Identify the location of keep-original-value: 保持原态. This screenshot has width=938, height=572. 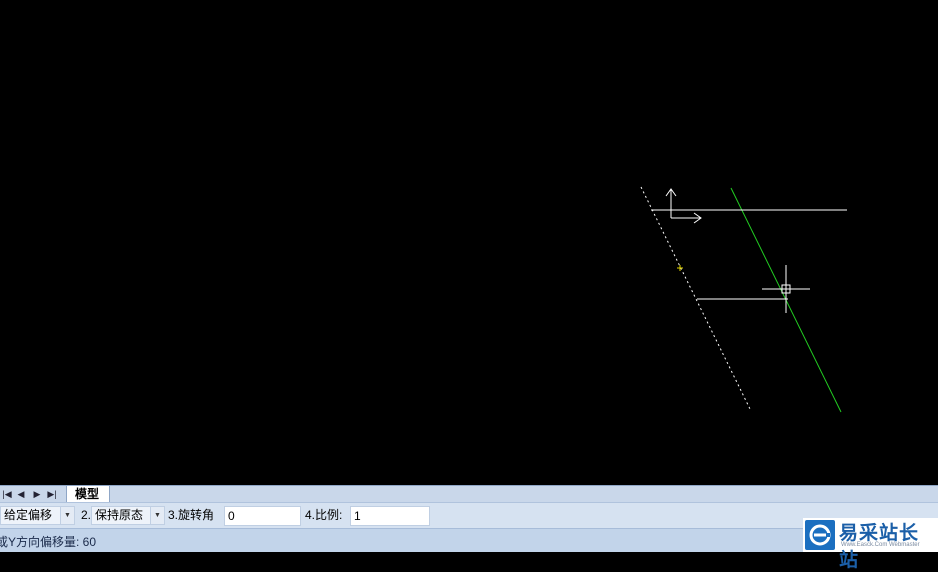
(119, 515).